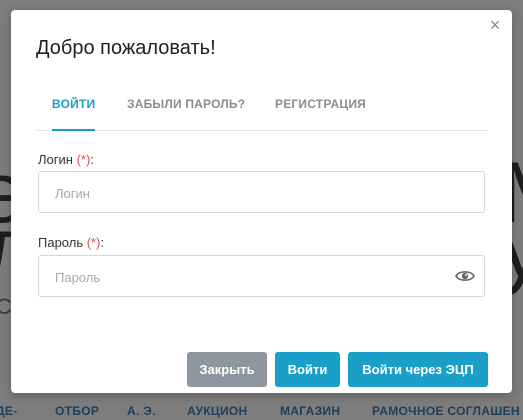 The image size is (523, 420). I want to click on eye-icon, so click(465, 276).